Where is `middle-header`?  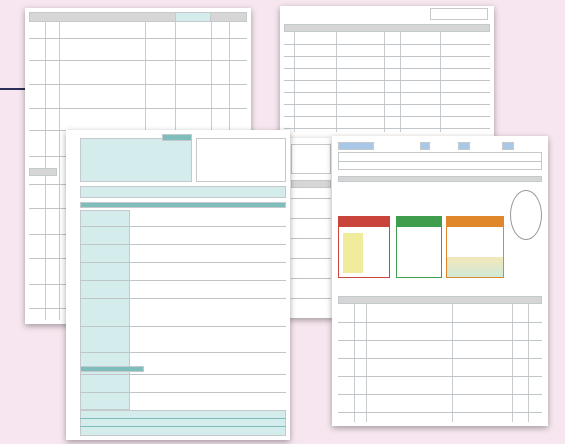
middle-header is located at coordinates (311, 184).